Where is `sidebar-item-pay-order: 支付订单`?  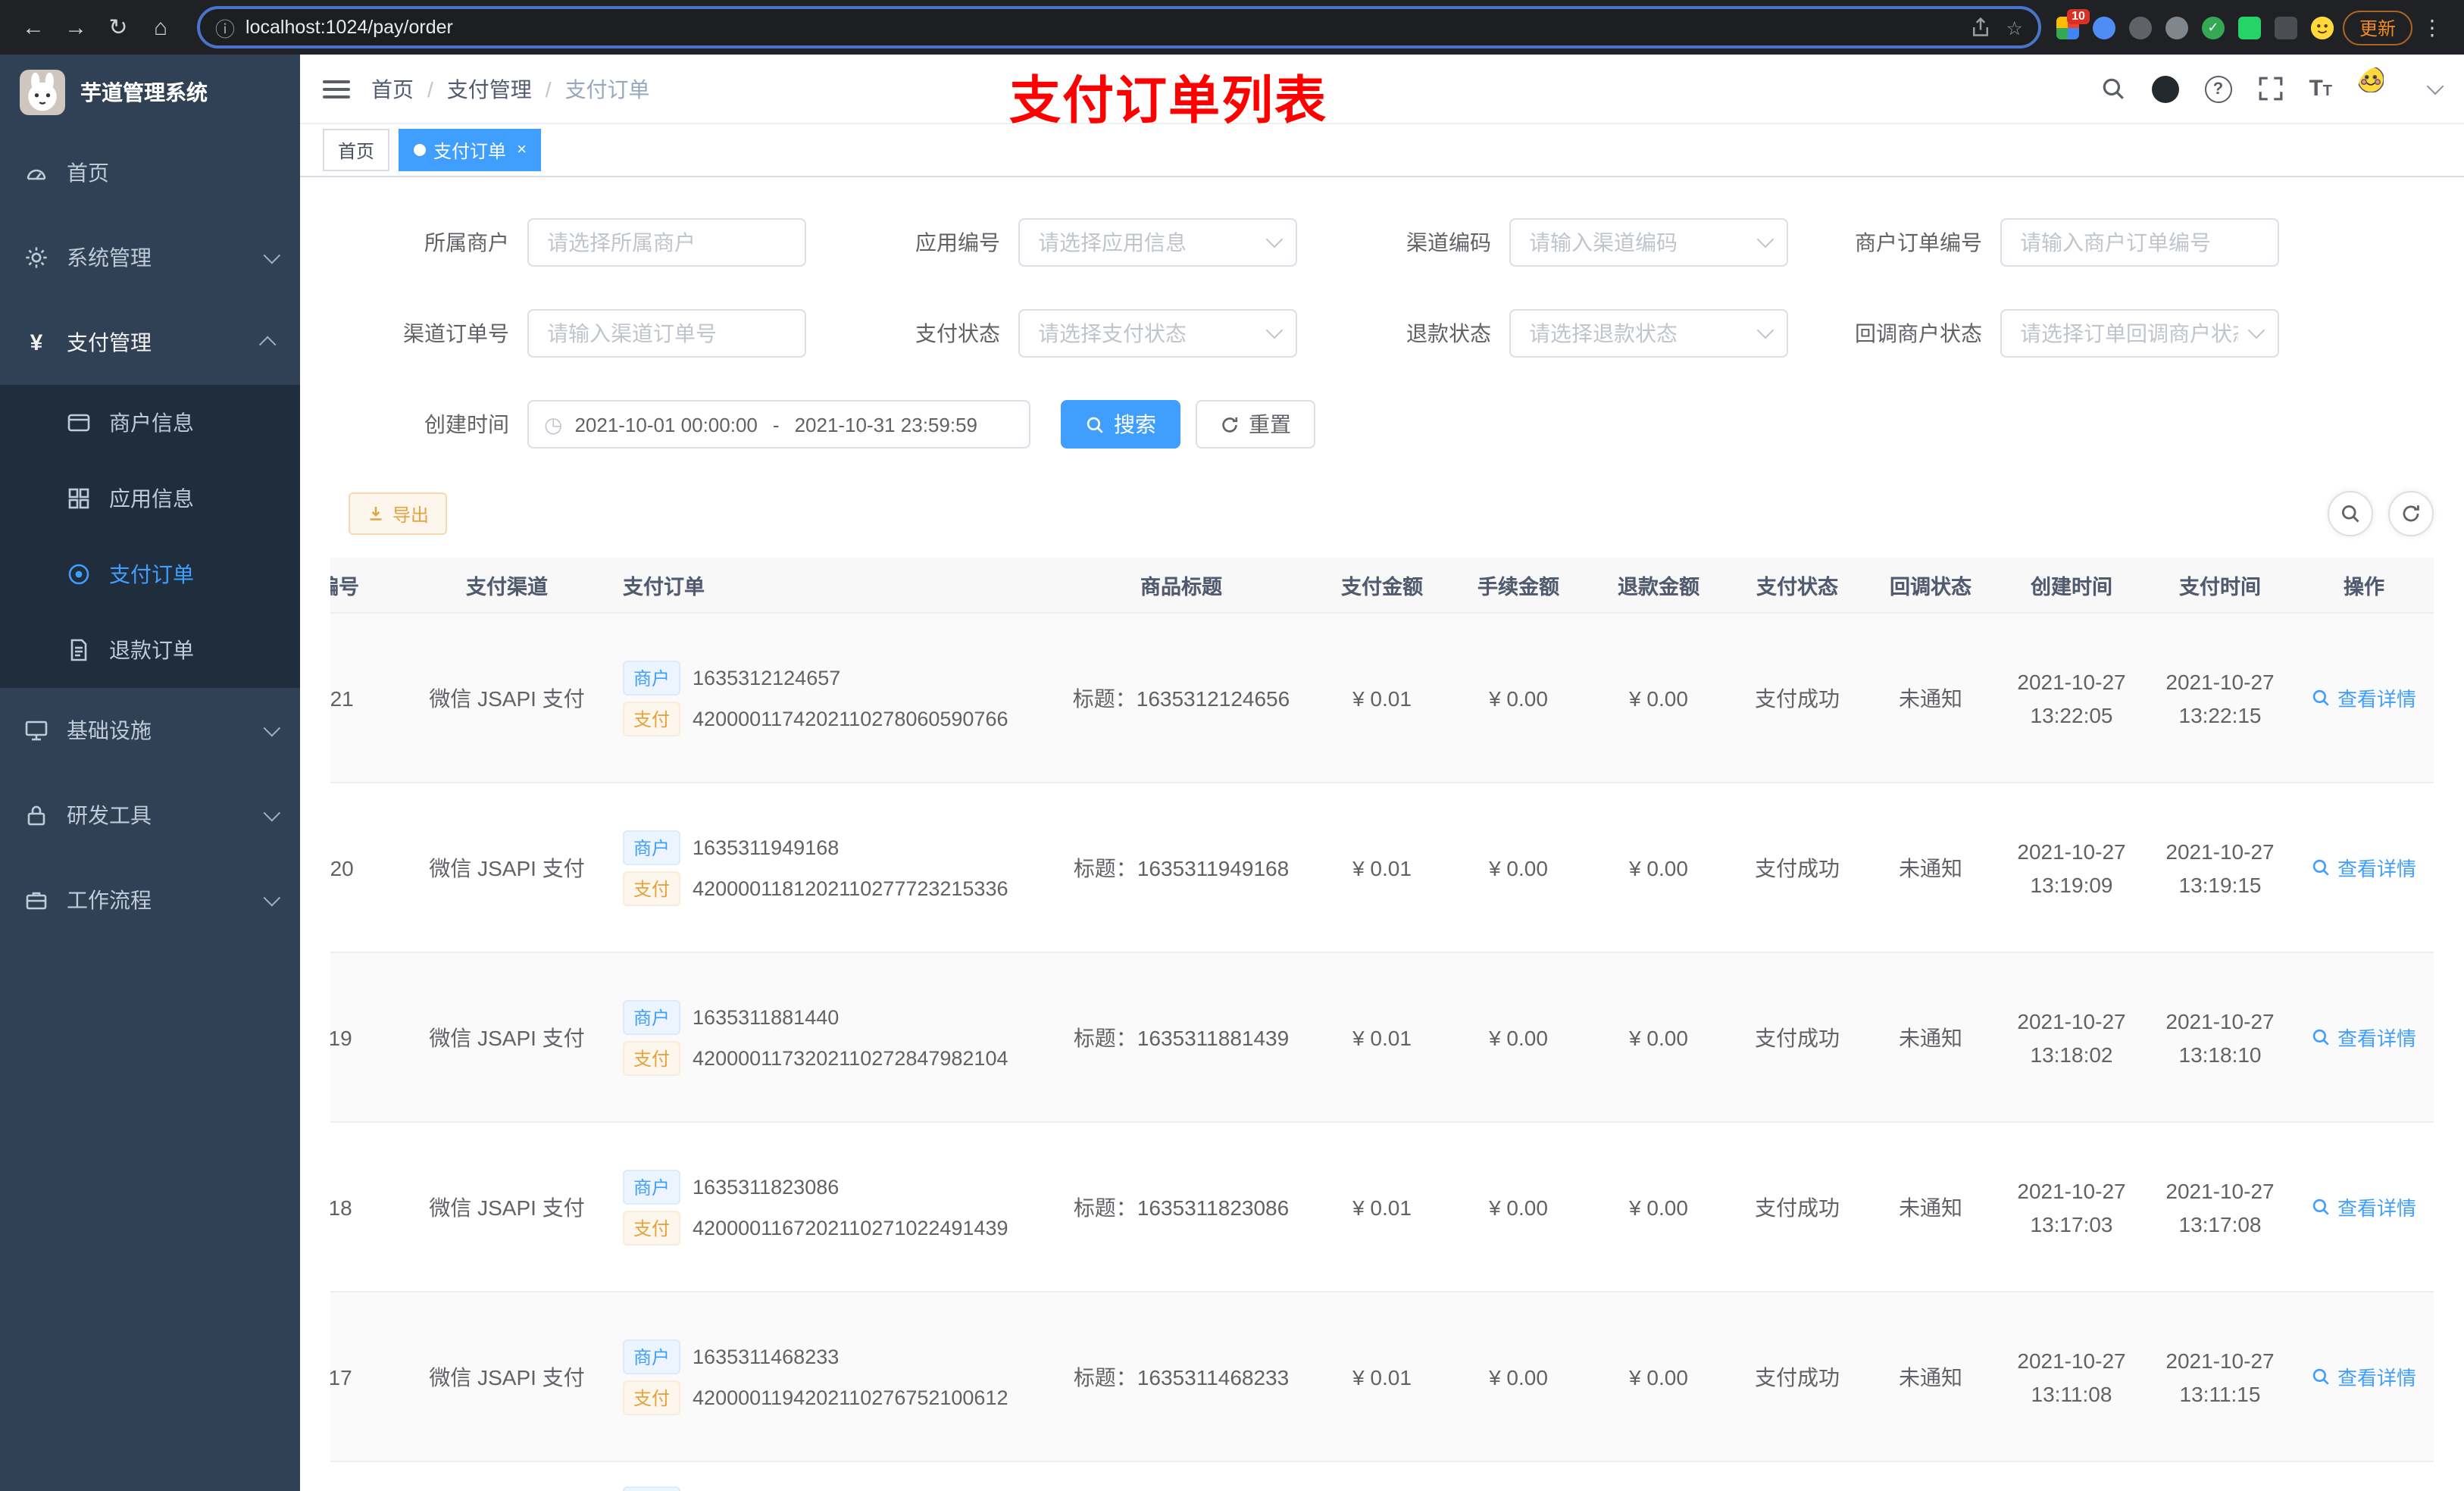
sidebar-item-pay-order: 支付订单 is located at coordinates (150, 574).